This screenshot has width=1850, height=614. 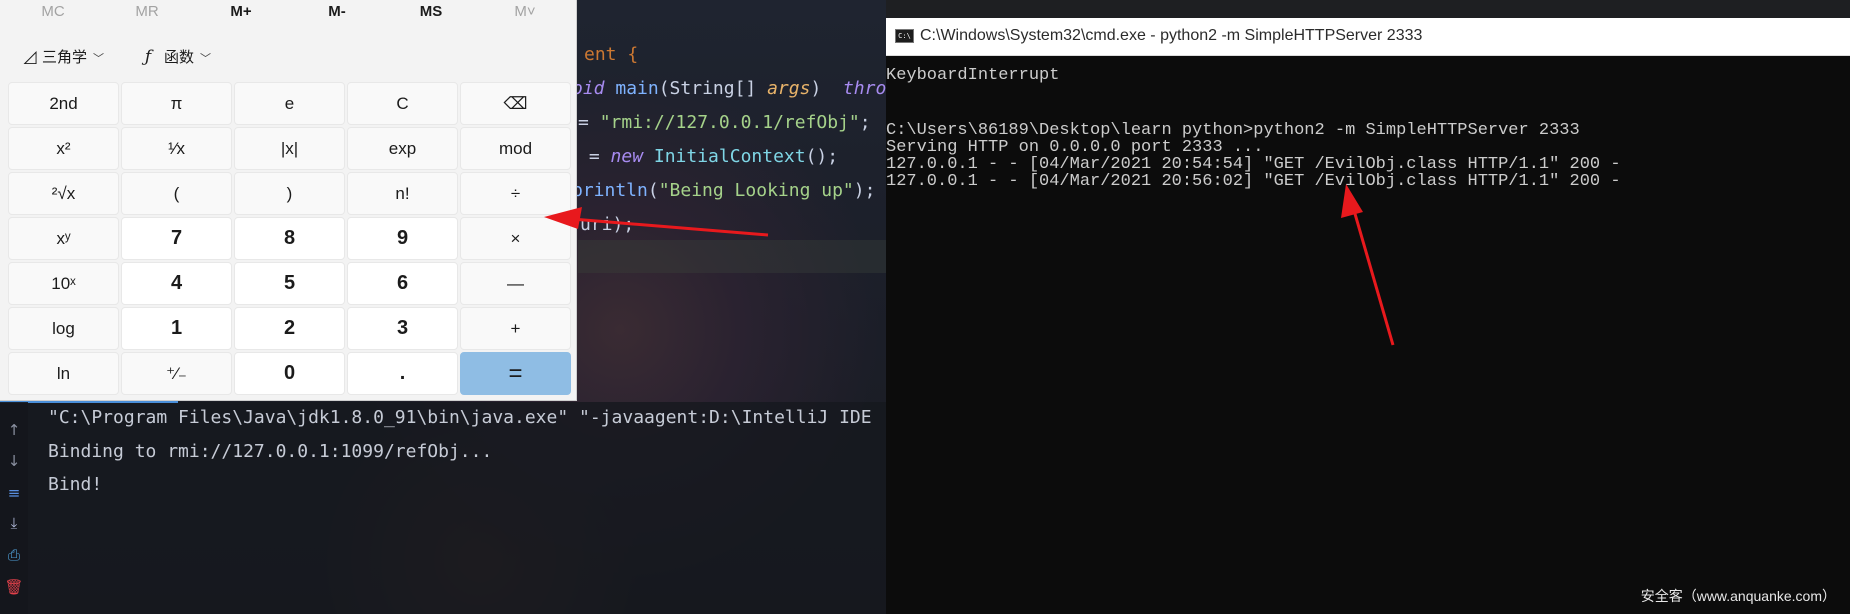 What do you see at coordinates (632, 156) in the screenshot?
I see `code-token: new` at bounding box center [632, 156].